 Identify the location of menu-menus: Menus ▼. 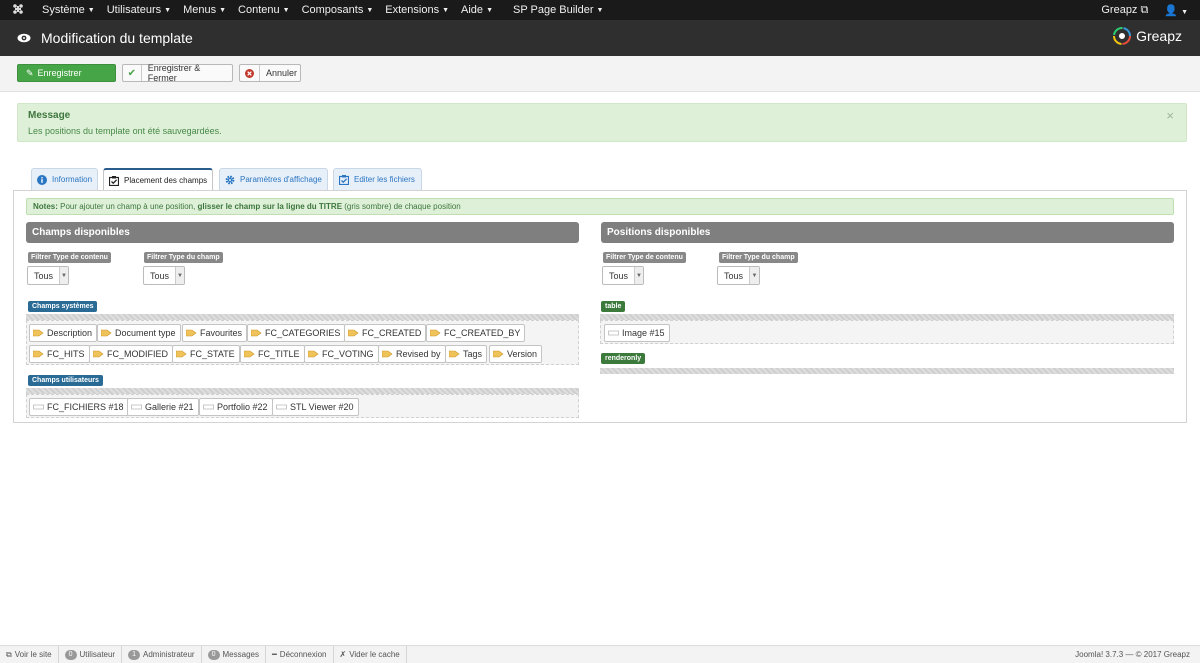
(204, 10).